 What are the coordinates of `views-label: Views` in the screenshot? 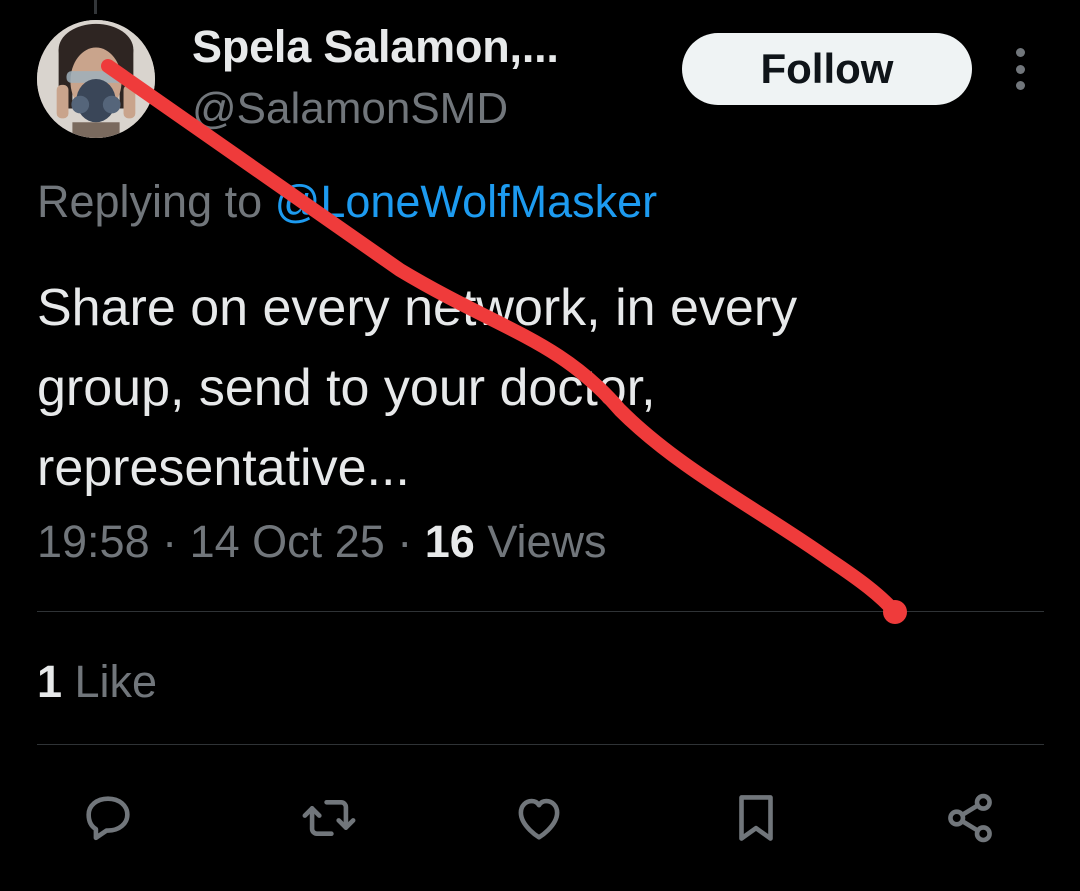 It's located at (540, 541).